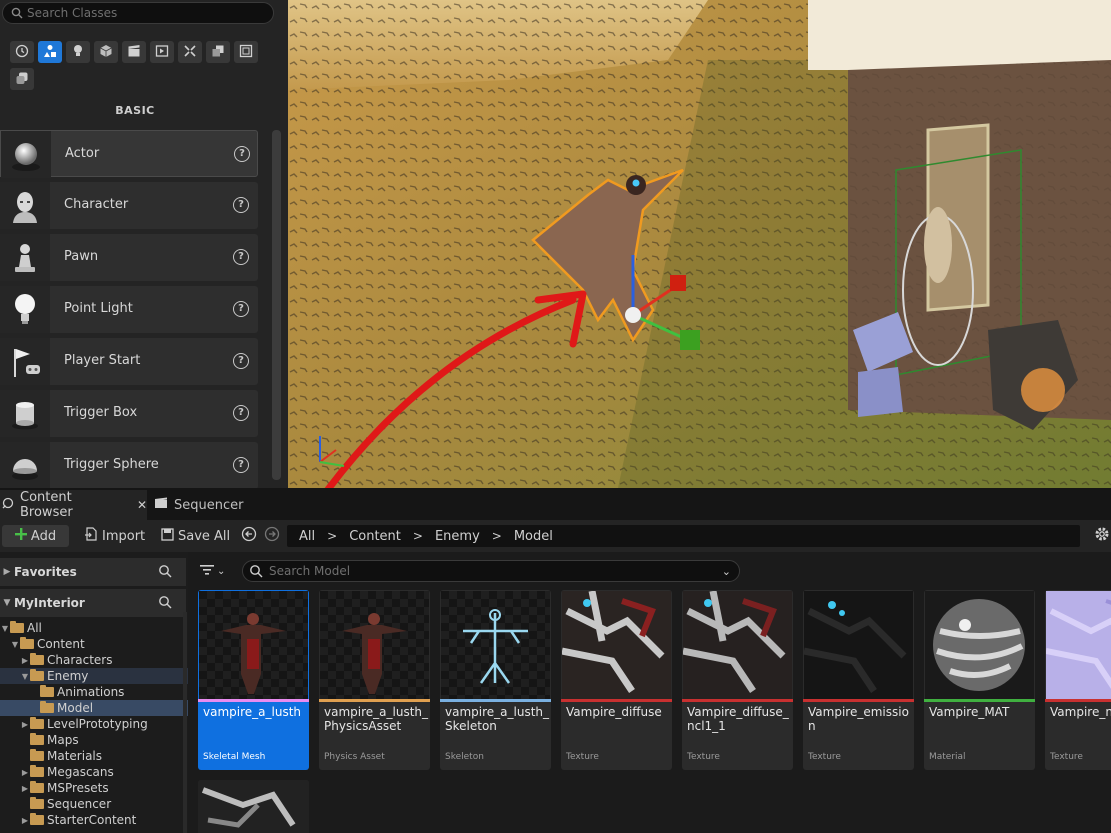  Describe the element at coordinates (94, 820) in the screenshot. I see `tree-folder-startercontent: ▶ StarterContent` at that location.